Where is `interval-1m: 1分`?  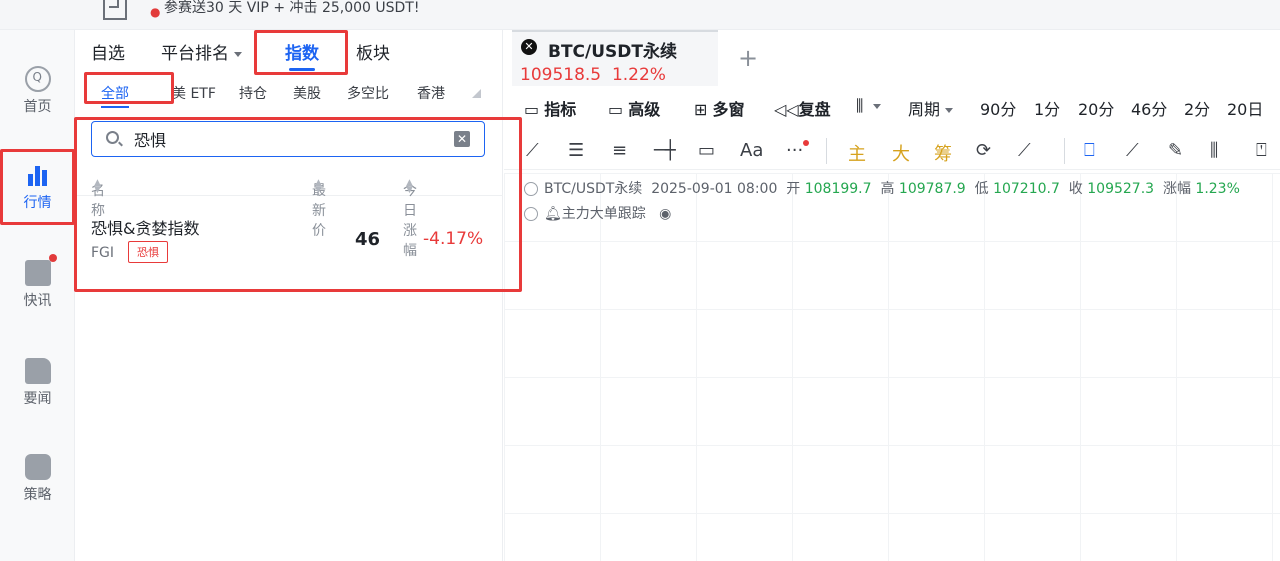
interval-1m: 1分 is located at coordinates (1047, 108).